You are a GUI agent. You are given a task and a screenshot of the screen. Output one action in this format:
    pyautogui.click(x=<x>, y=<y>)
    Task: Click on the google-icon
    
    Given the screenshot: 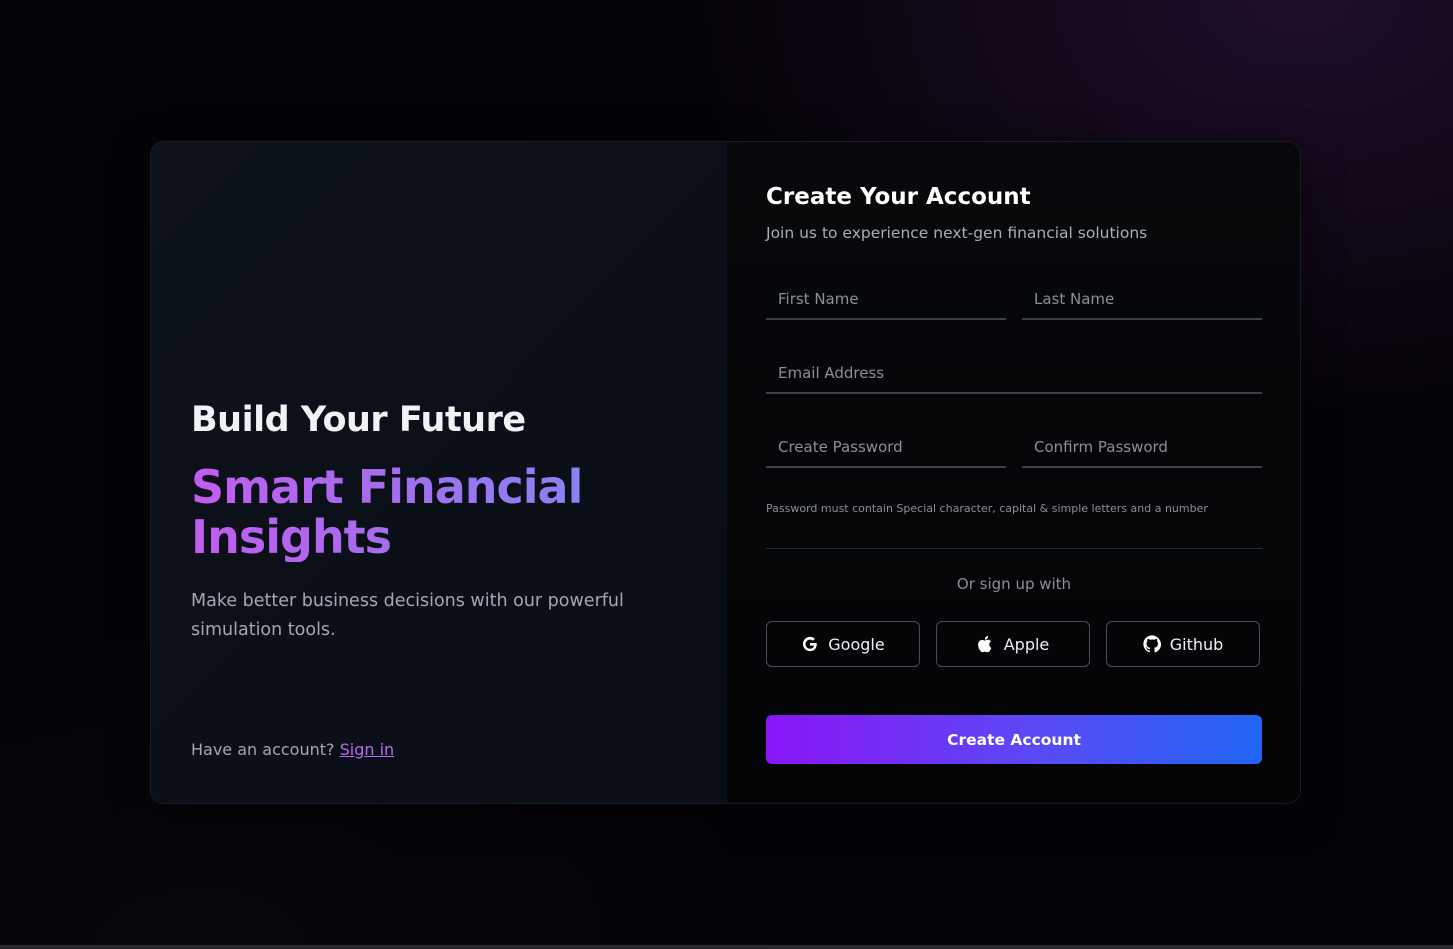 What is the action you would take?
    pyautogui.click(x=810, y=644)
    